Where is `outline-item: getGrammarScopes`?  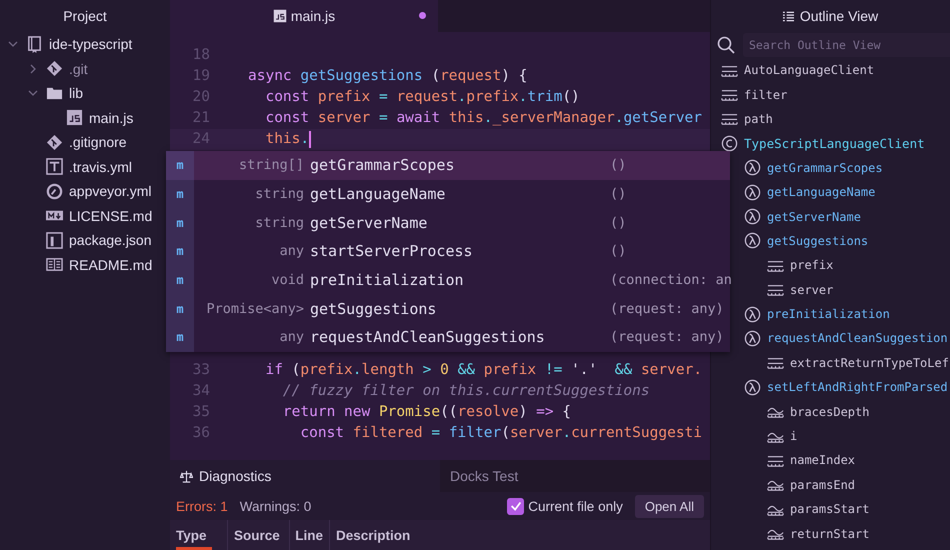 outline-item: getGrammarScopes is located at coordinates (825, 167).